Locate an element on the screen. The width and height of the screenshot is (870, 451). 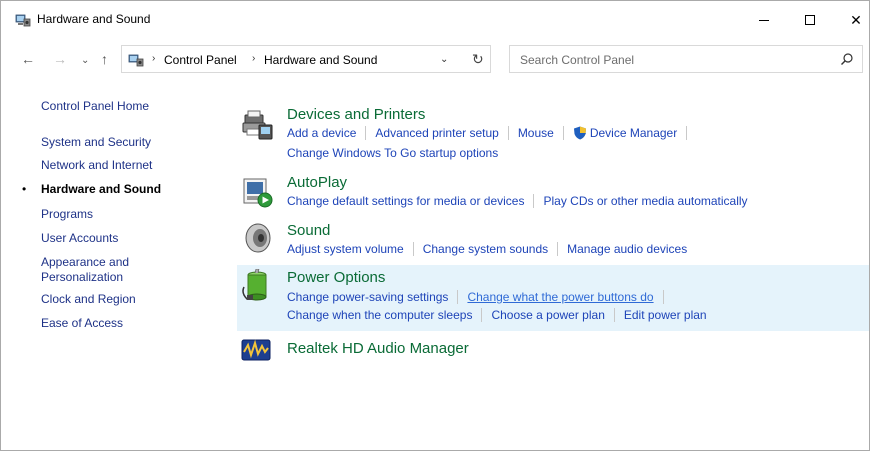
close-icon: ✕ is located at coordinates (856, 19).